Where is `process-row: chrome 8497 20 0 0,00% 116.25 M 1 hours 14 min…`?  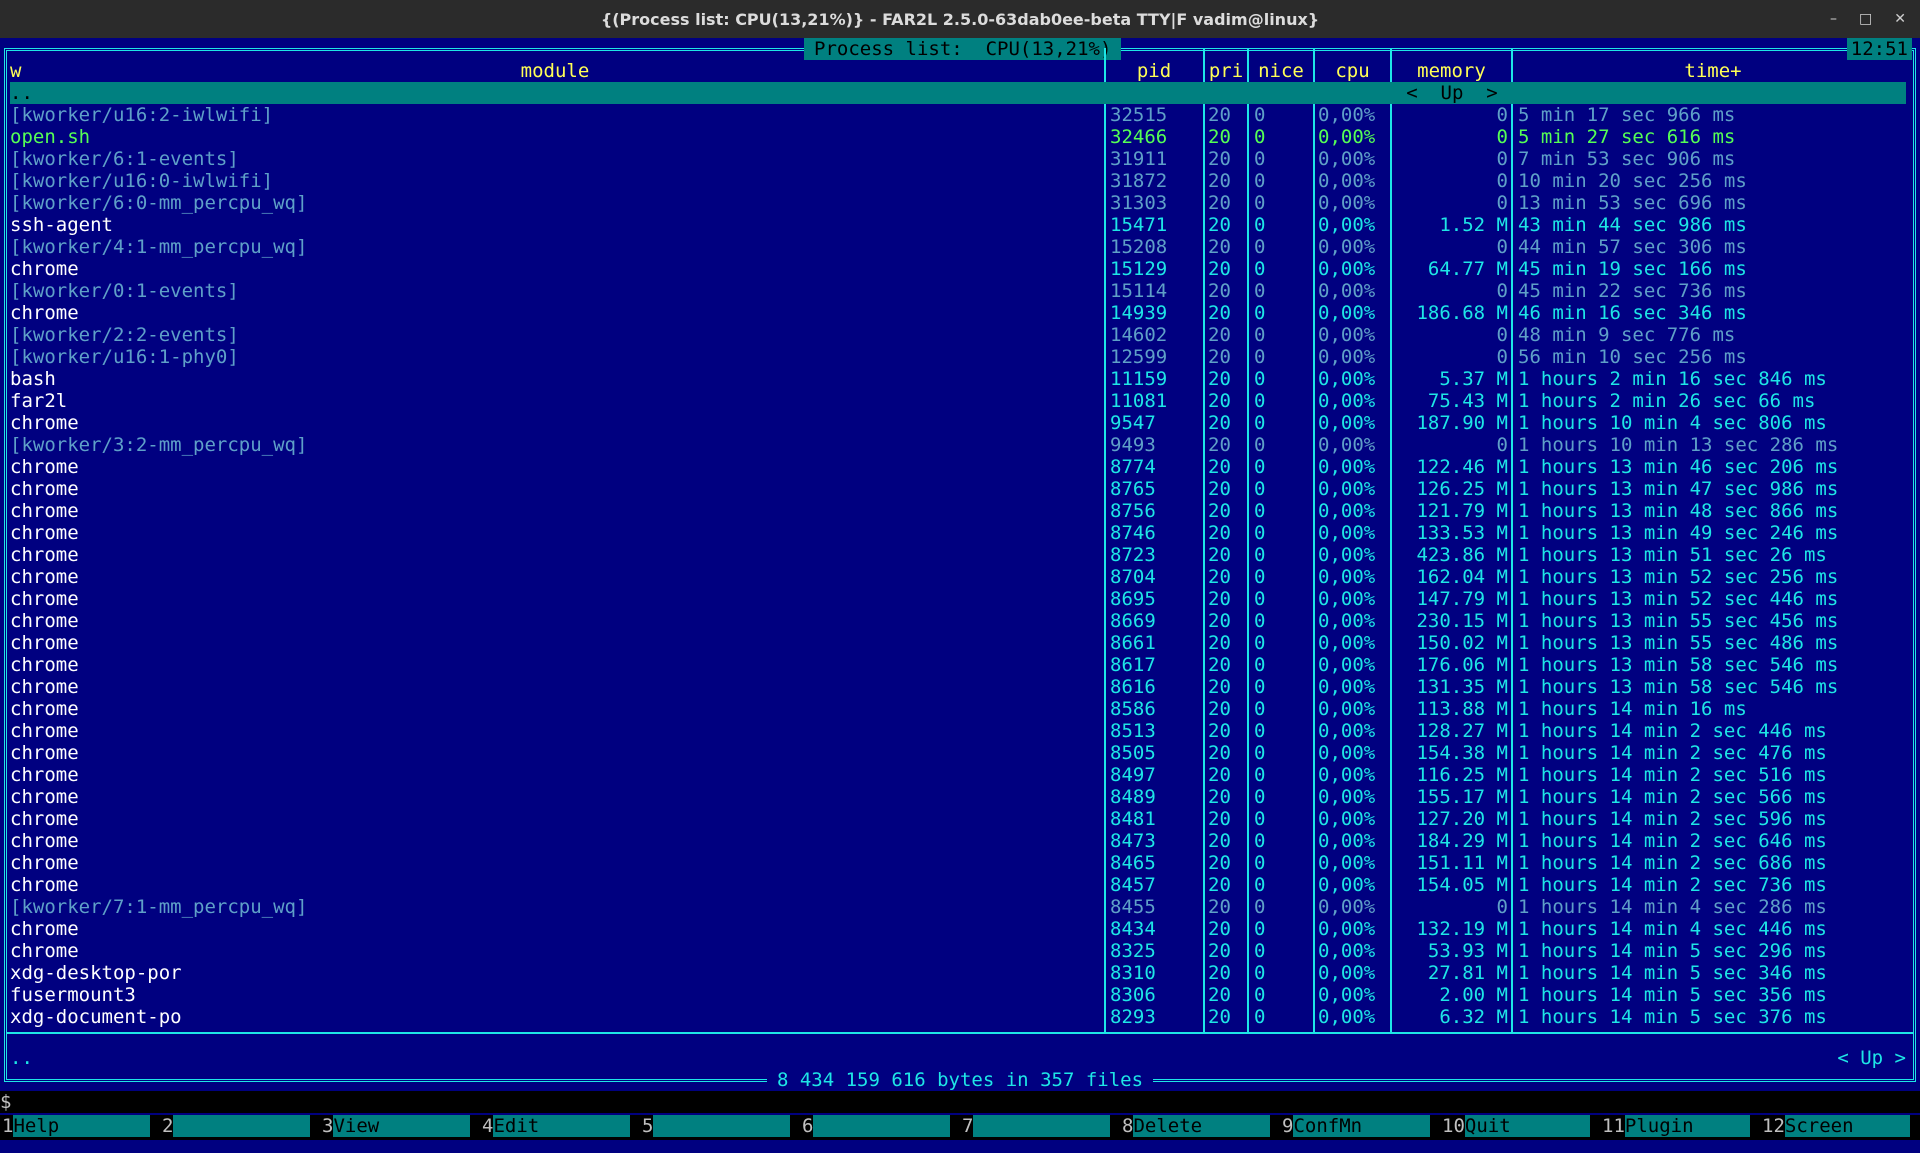
process-row: chrome 8497 20 0 0,00% 116.25 M 1 hours 14 min… is located at coordinates (958, 775).